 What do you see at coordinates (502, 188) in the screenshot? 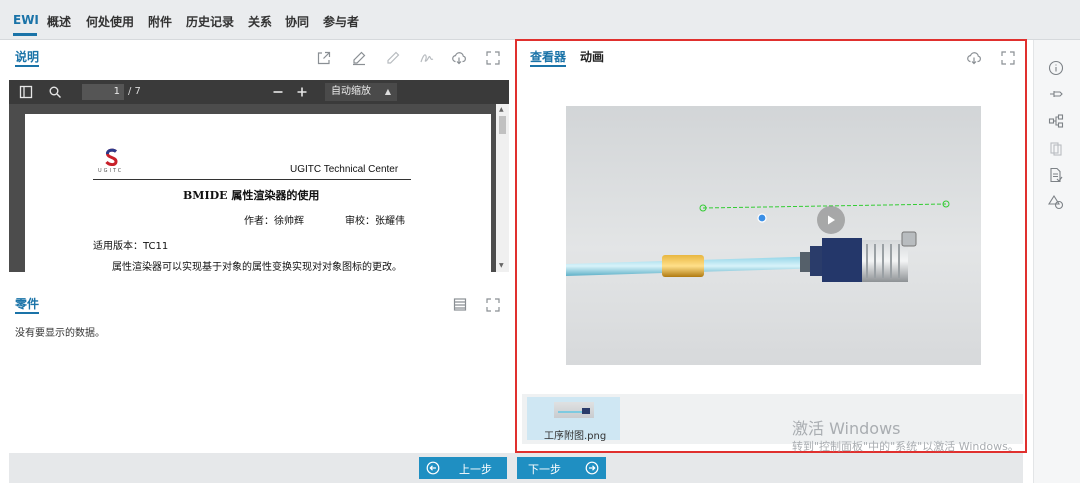
I see `pdf-scrollbar: ▲ ▼` at bounding box center [502, 188].